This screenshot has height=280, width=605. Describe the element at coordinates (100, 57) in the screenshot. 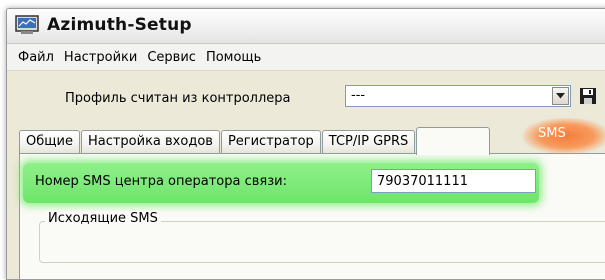

I see `menu-settings: Настройки` at that location.